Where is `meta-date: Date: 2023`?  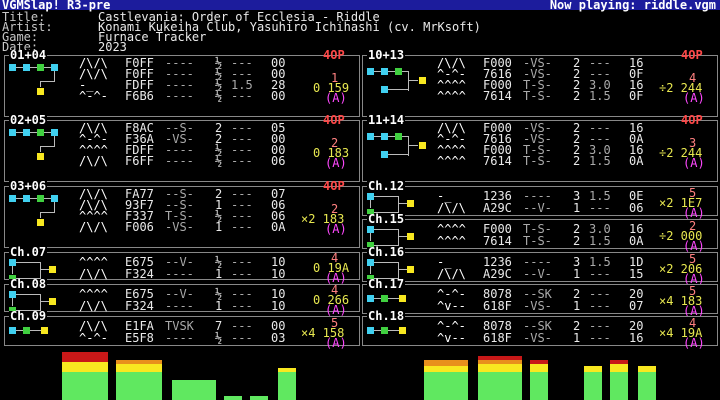
meta-date: Date: 2023 is located at coordinates (64, 47).